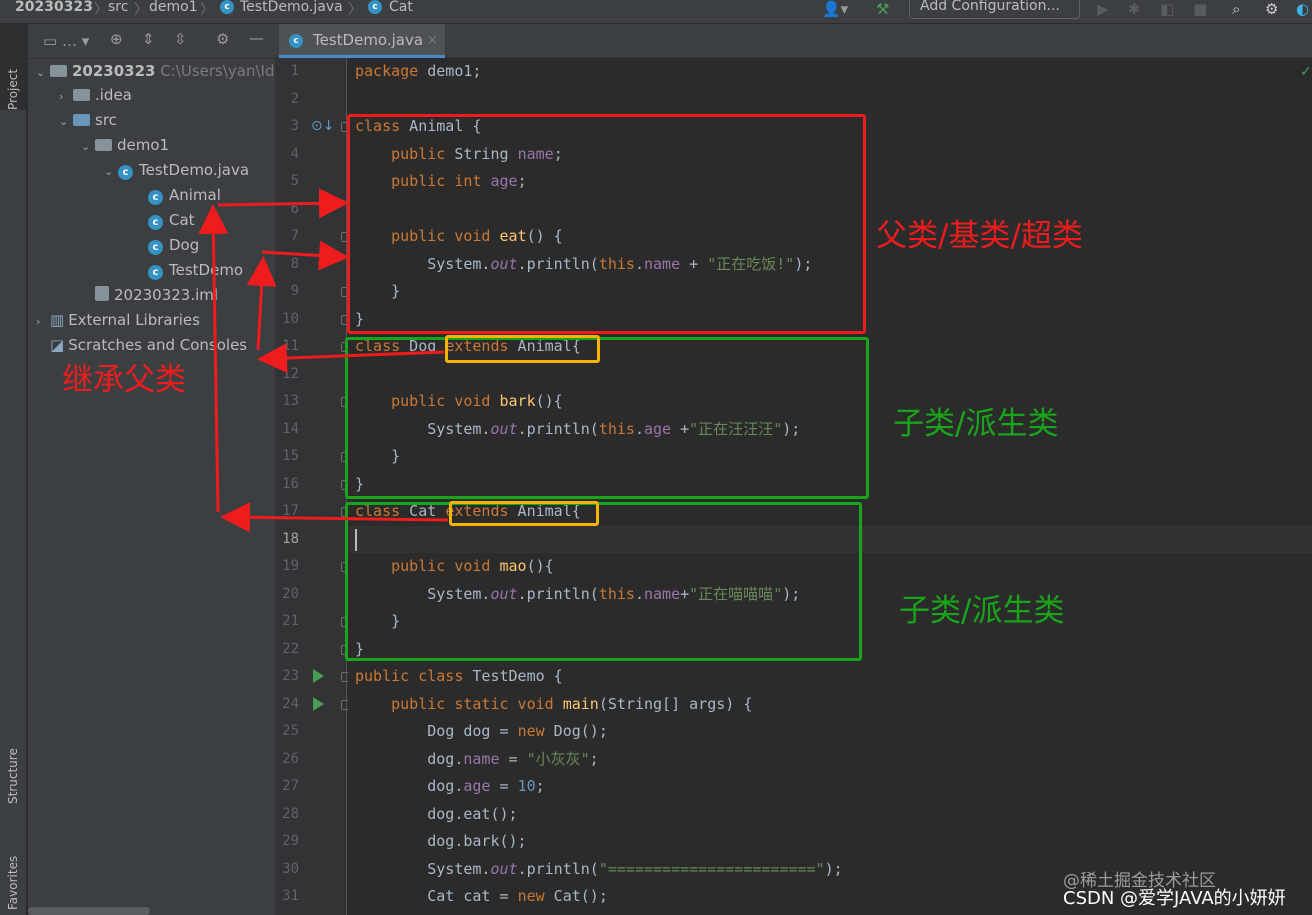 This screenshot has width=1312, height=915. What do you see at coordinates (1200, 9) in the screenshot?
I see `stop-icon: ■` at bounding box center [1200, 9].